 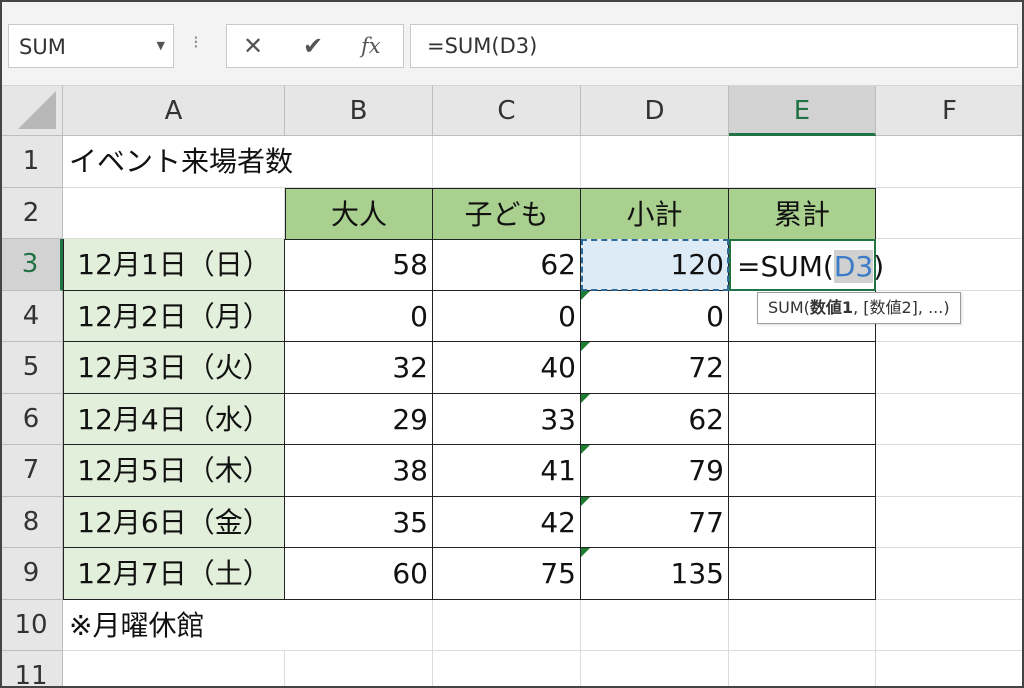 What do you see at coordinates (359, 471) in the screenshot?
I see `adult-cell: 38` at bounding box center [359, 471].